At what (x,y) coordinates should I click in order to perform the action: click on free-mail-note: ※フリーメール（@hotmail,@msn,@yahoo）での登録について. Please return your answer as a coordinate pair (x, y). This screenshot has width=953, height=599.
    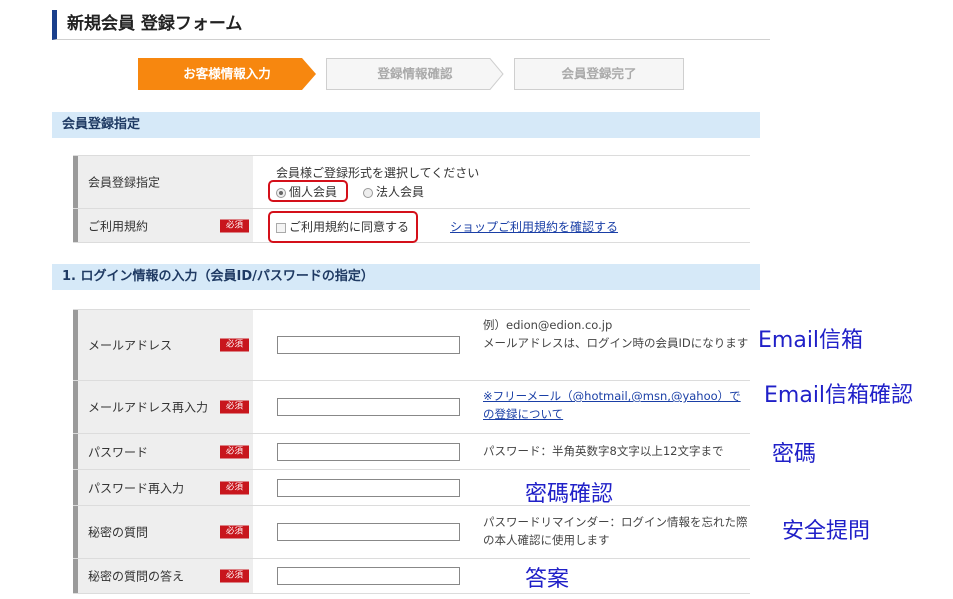
    Looking at the image, I should click on (614, 405).